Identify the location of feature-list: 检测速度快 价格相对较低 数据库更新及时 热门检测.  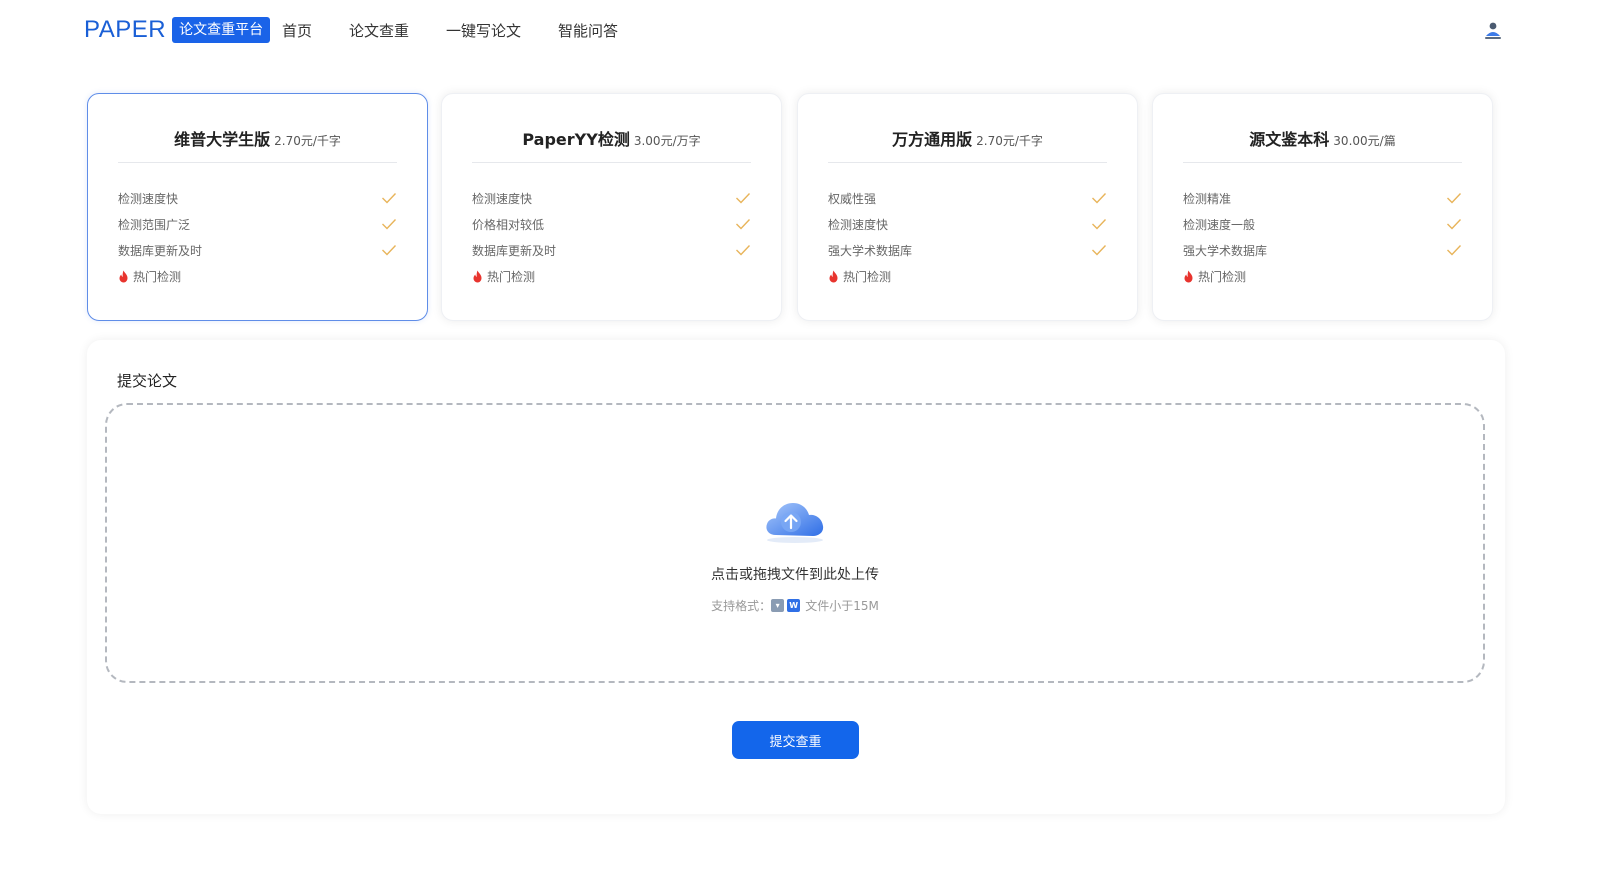
(611, 237).